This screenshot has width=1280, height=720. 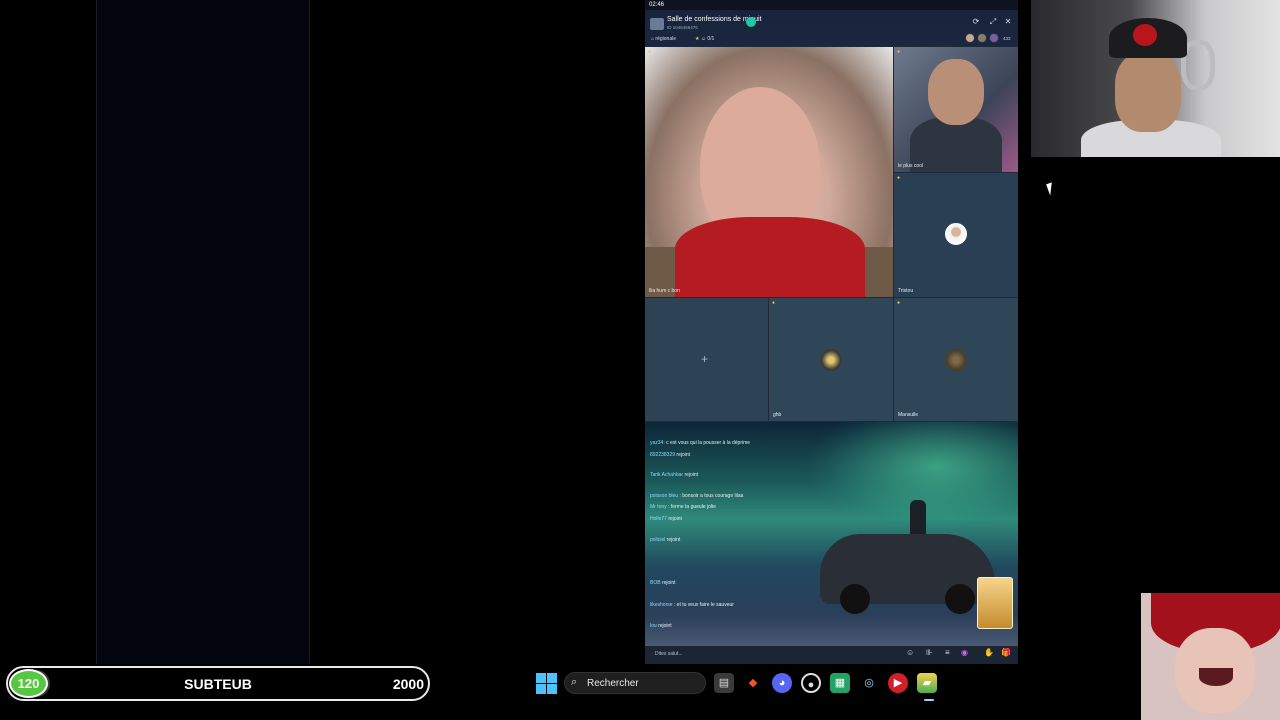 I want to click on video-tile-guest: ● le plus cool, so click(x=956, y=109).